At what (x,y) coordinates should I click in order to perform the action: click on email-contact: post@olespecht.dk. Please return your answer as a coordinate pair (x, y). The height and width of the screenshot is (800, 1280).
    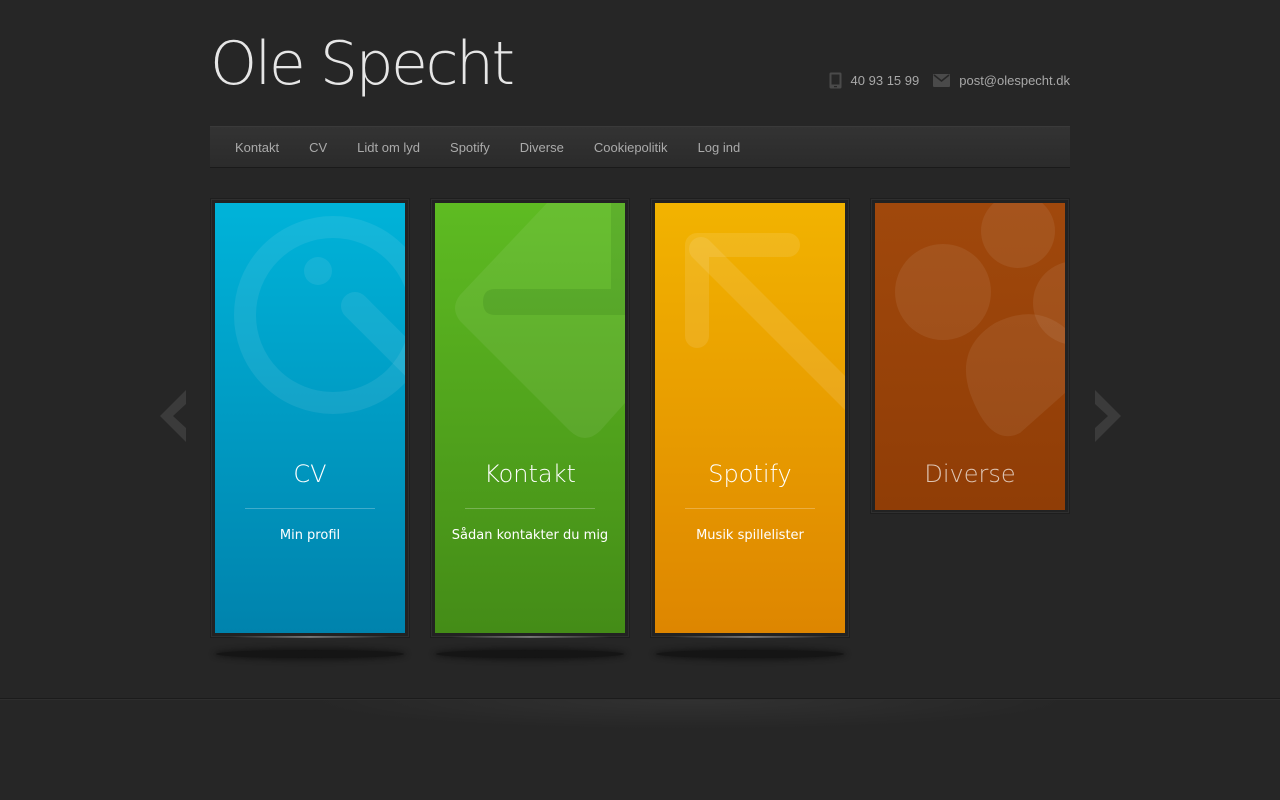
    Looking at the image, I should click on (1001, 80).